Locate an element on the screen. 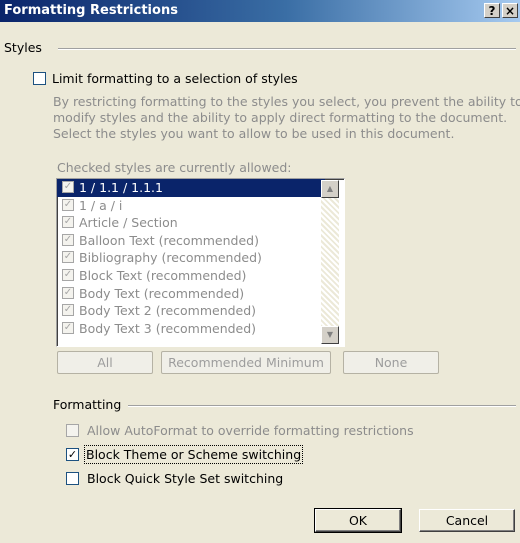 This screenshot has height=543, width=520. allow-autoformat-checkbox is located at coordinates (72, 430).